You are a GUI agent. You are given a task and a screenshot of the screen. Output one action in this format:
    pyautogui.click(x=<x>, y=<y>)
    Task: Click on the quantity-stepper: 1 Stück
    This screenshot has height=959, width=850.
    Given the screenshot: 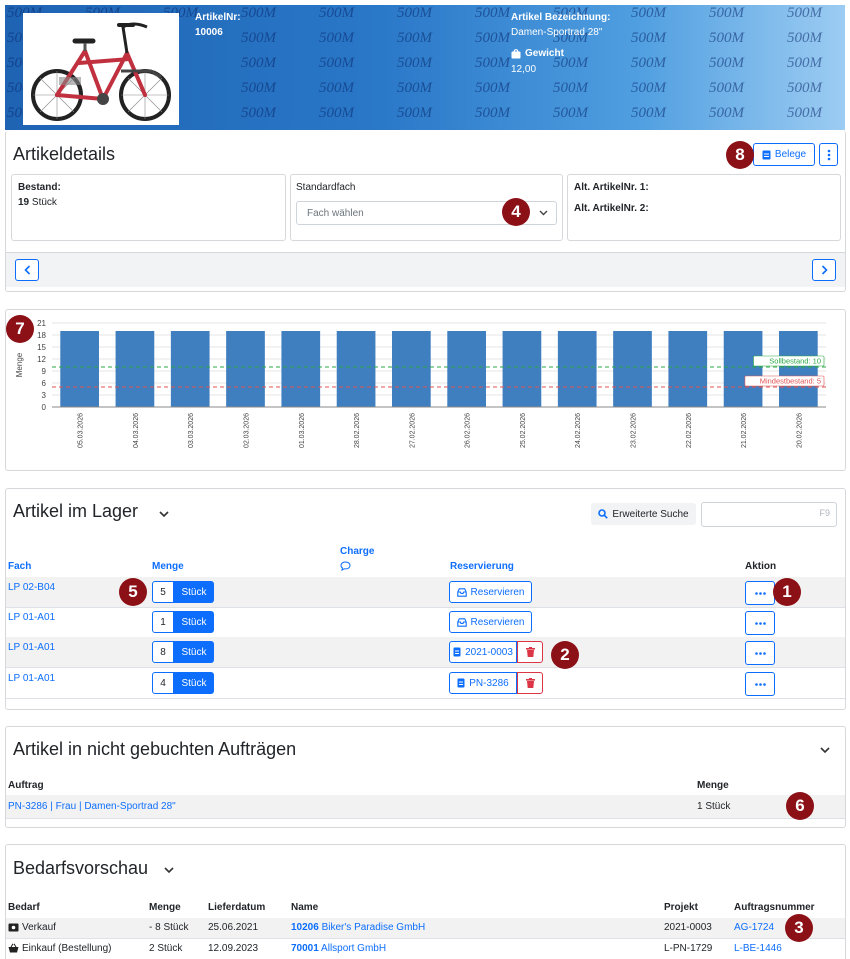 What is the action you would take?
    pyautogui.click(x=183, y=622)
    